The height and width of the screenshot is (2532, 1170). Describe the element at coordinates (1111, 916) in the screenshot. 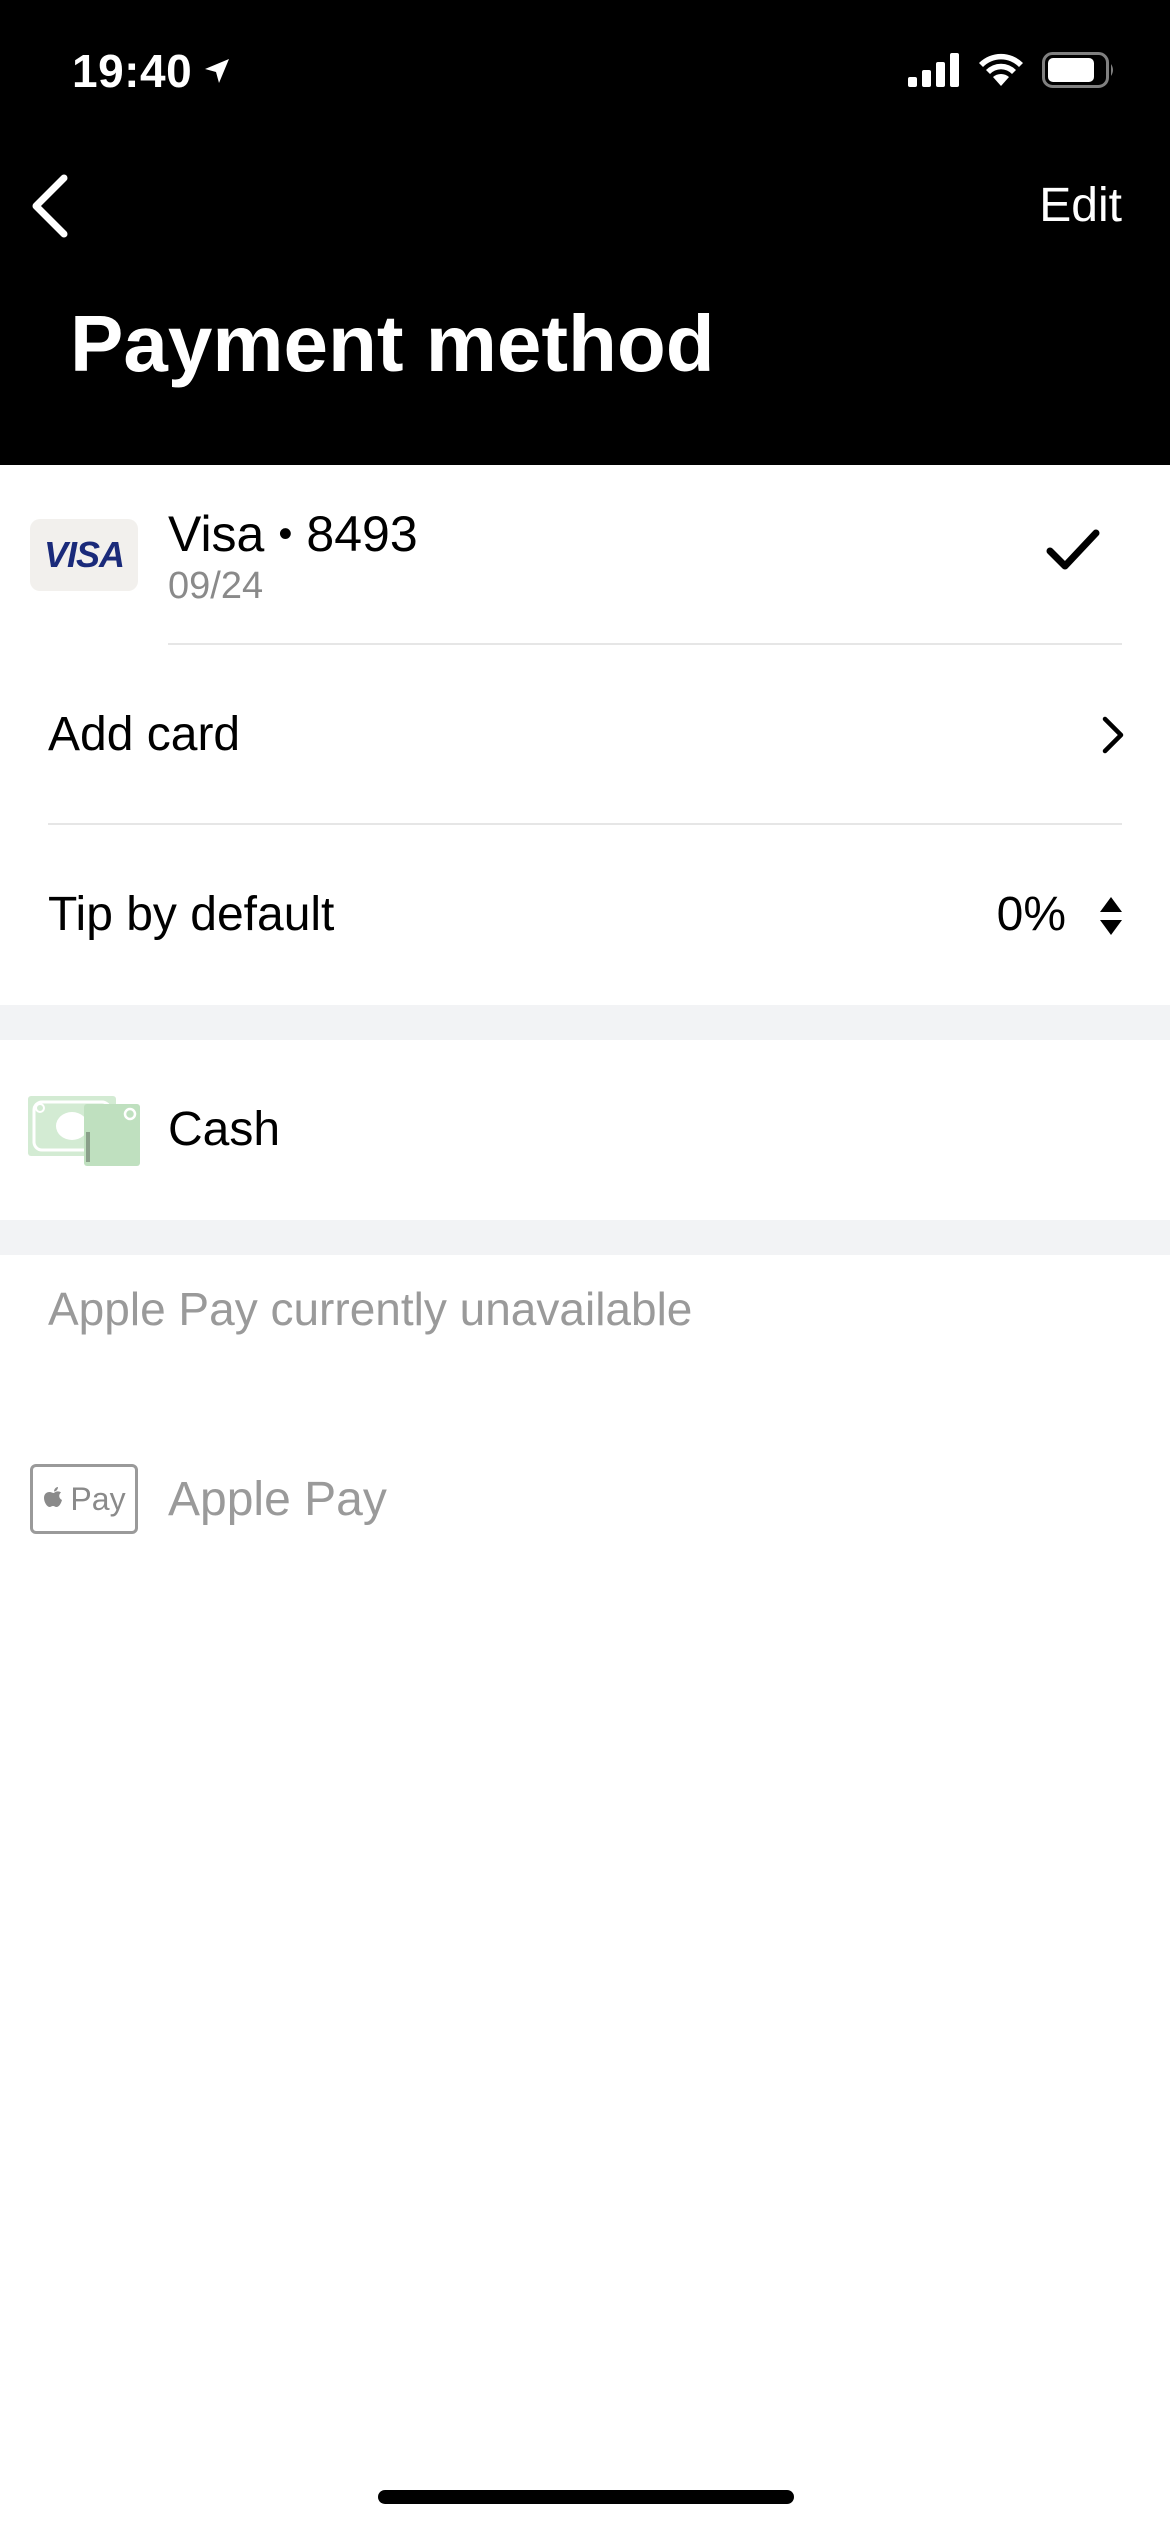

I see `up-down-stepper-icon` at that location.